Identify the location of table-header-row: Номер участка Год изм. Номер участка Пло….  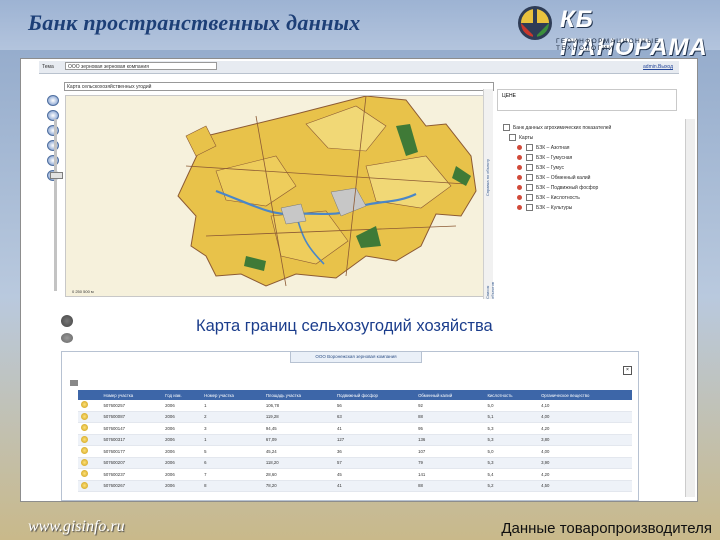
(355, 395).